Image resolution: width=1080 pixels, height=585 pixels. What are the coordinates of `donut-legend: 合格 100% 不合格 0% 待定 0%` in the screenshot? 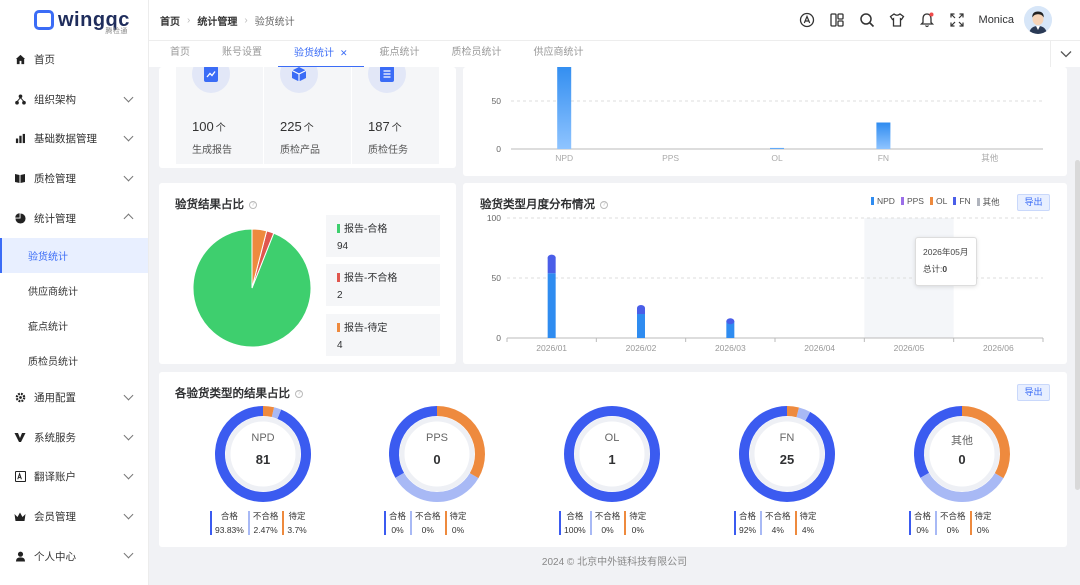 It's located at (604, 523).